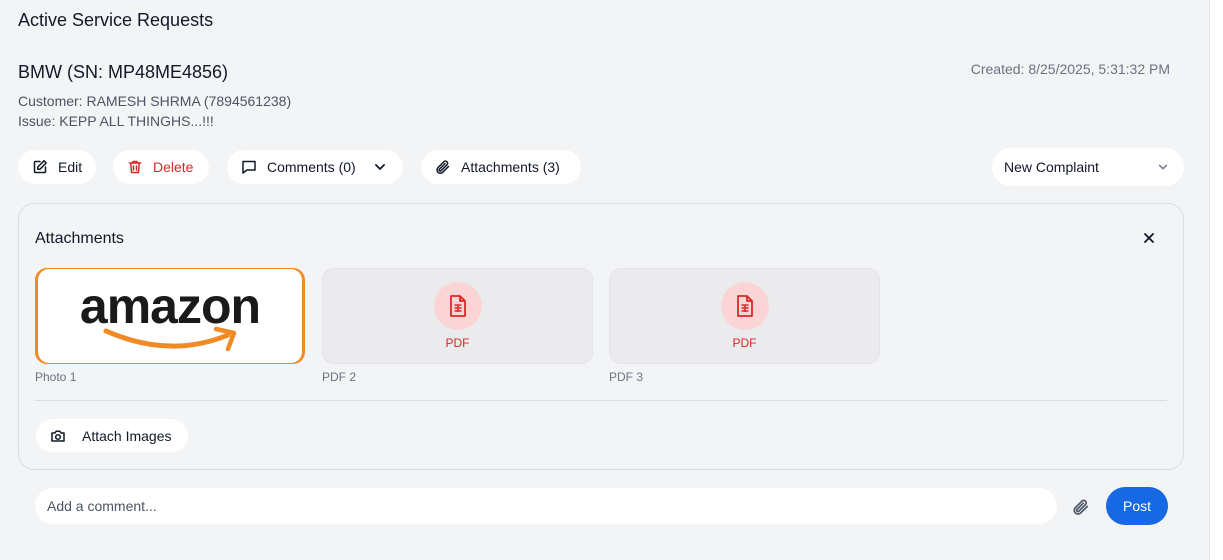 This screenshot has height=560, width=1223. What do you see at coordinates (56, 377) in the screenshot?
I see `attachment-caption: Photo 1` at bounding box center [56, 377].